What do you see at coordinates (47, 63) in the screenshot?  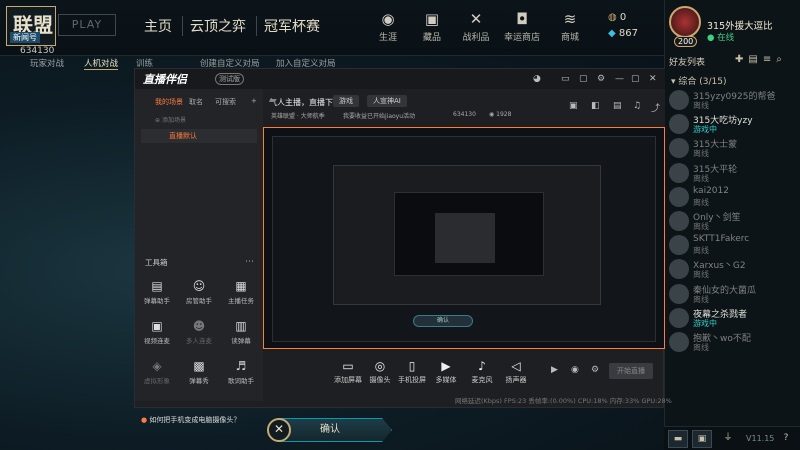 I see `subnav-pvp: 玩家对战` at bounding box center [47, 63].